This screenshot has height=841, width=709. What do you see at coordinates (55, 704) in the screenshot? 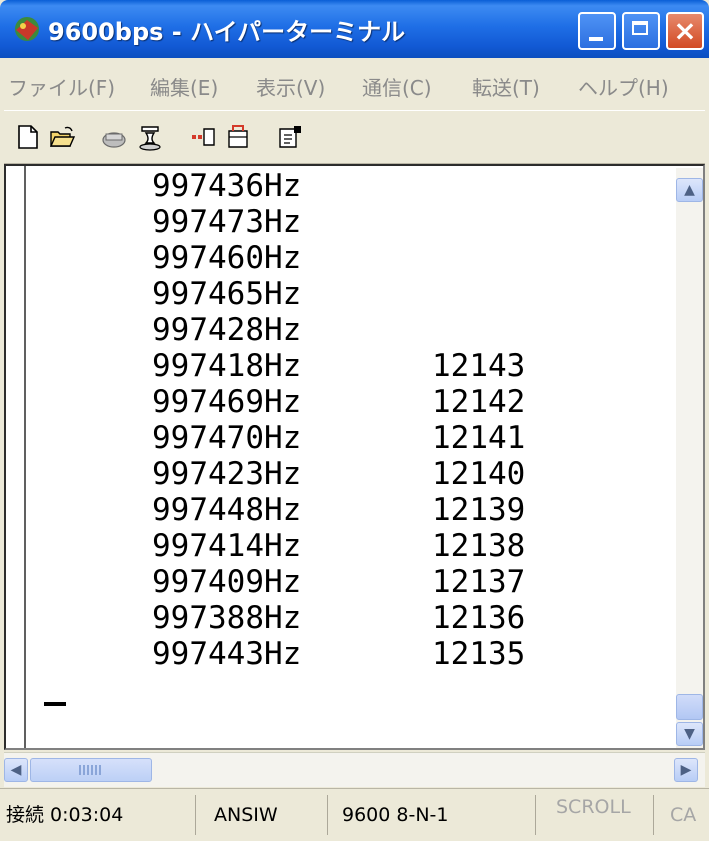
I see `text-cursor` at bounding box center [55, 704].